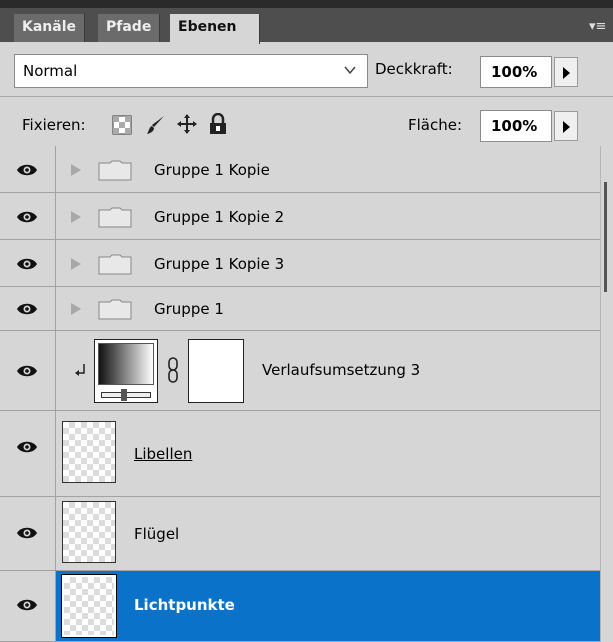 This screenshot has width=613, height=642. I want to click on panel-tab-bar: Kanäle Pfade Ebenen ▾≡, so click(306, 22).